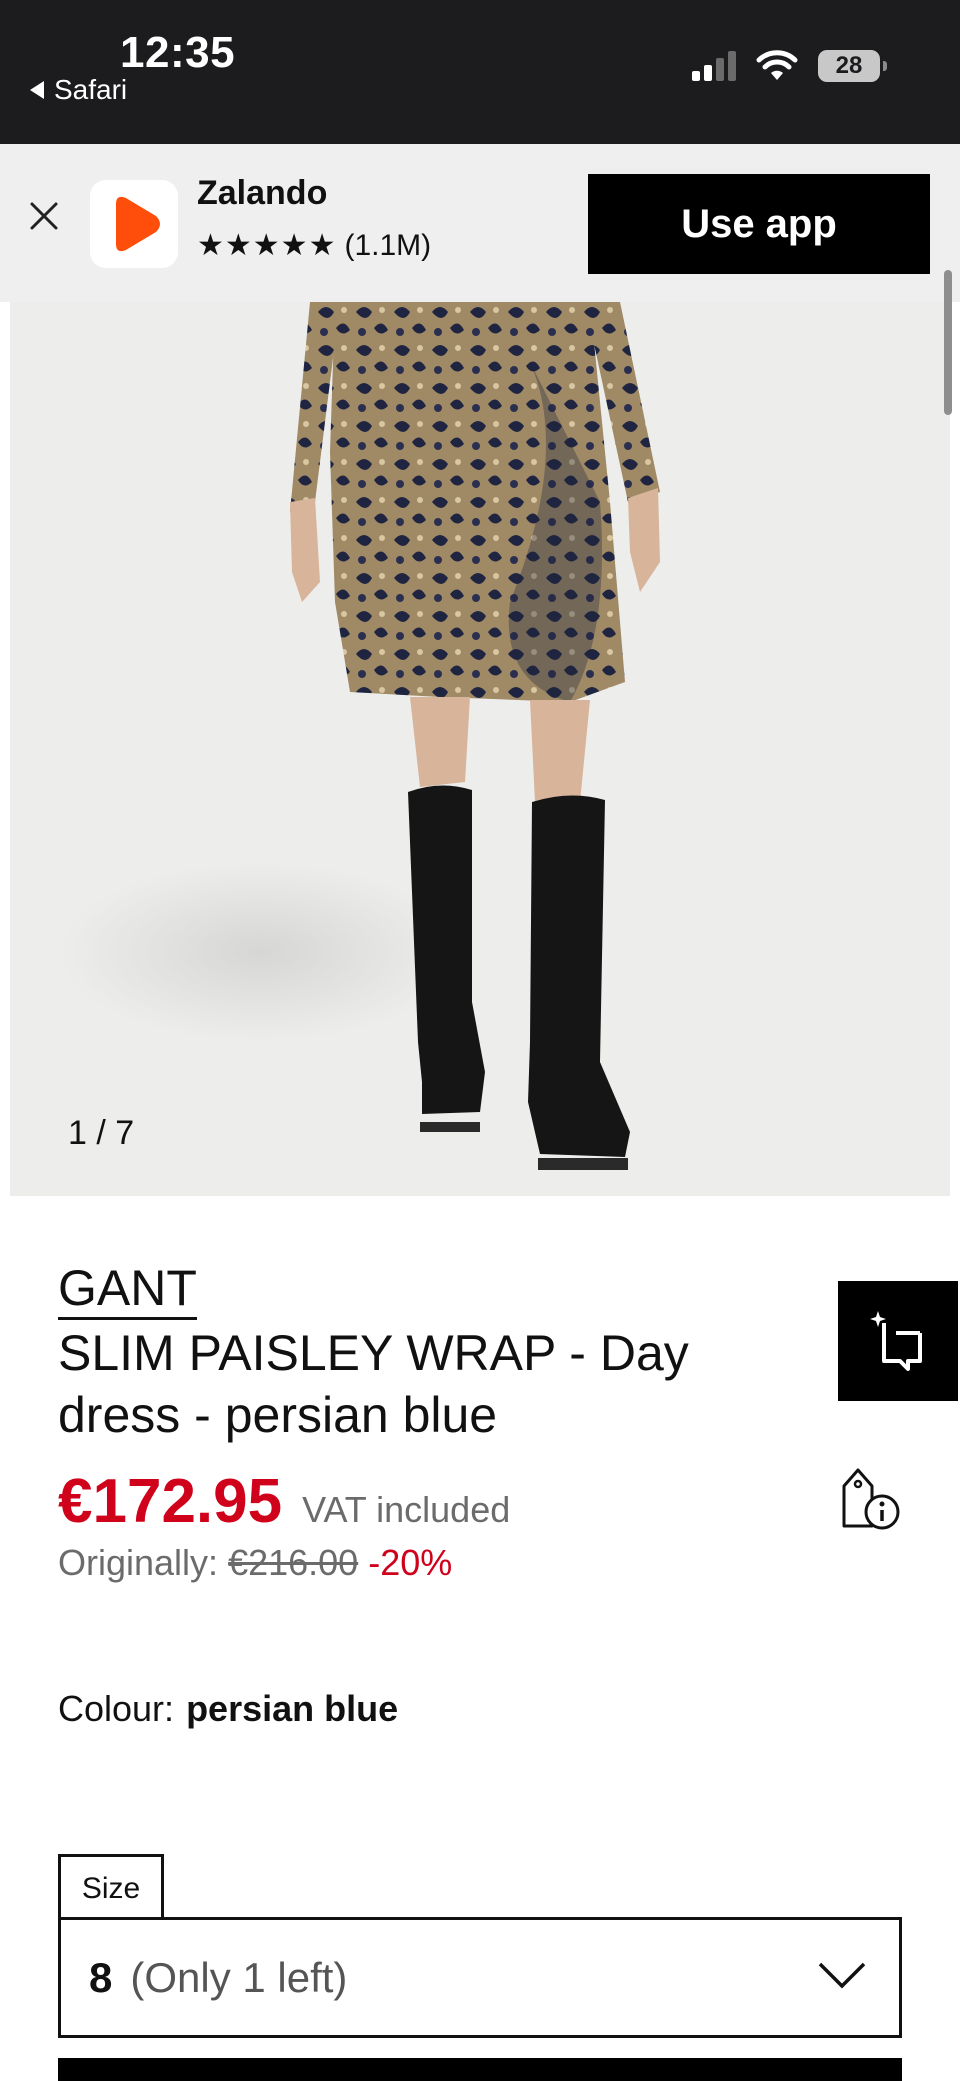  Describe the element at coordinates (239, 1977) in the screenshot. I see `stock-note: (Only 1 left)` at that location.